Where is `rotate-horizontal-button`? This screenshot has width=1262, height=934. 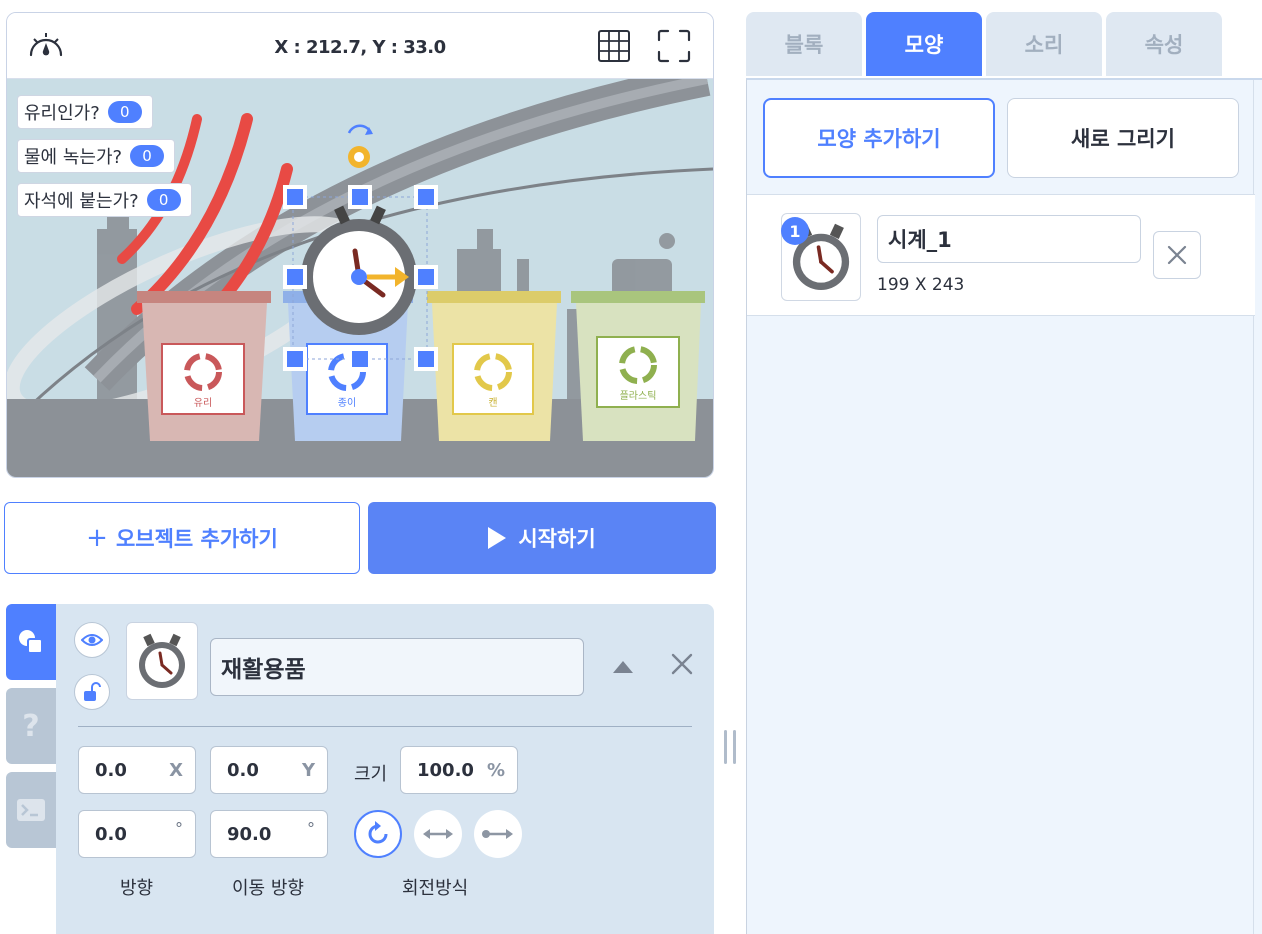
rotate-horizontal-button is located at coordinates (438, 834).